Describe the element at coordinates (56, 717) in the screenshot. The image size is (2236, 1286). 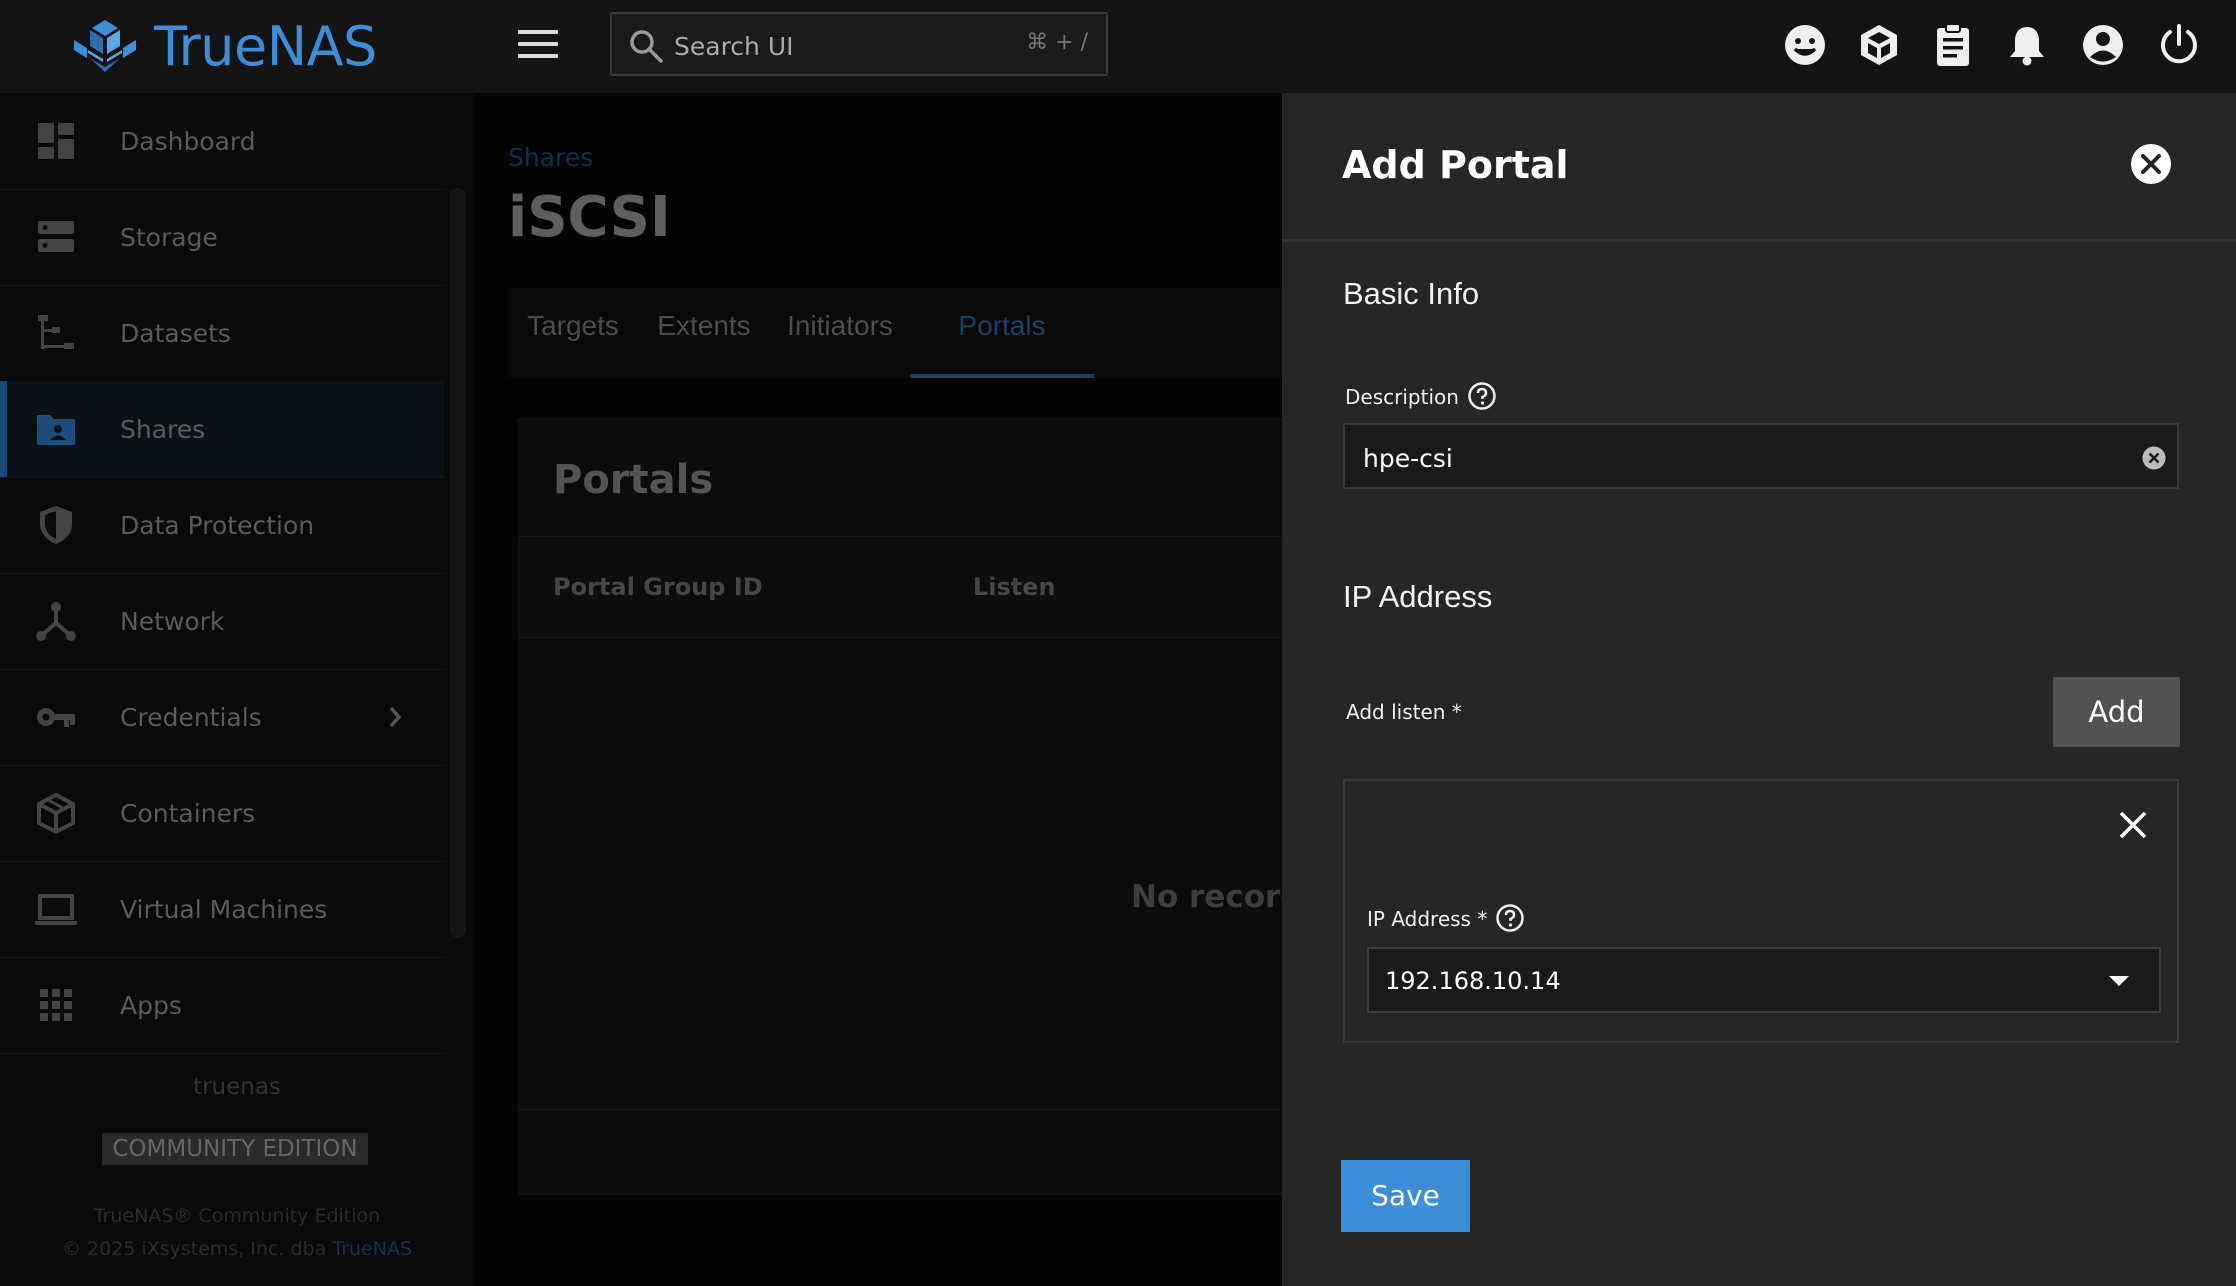
I see `key-icon` at that location.